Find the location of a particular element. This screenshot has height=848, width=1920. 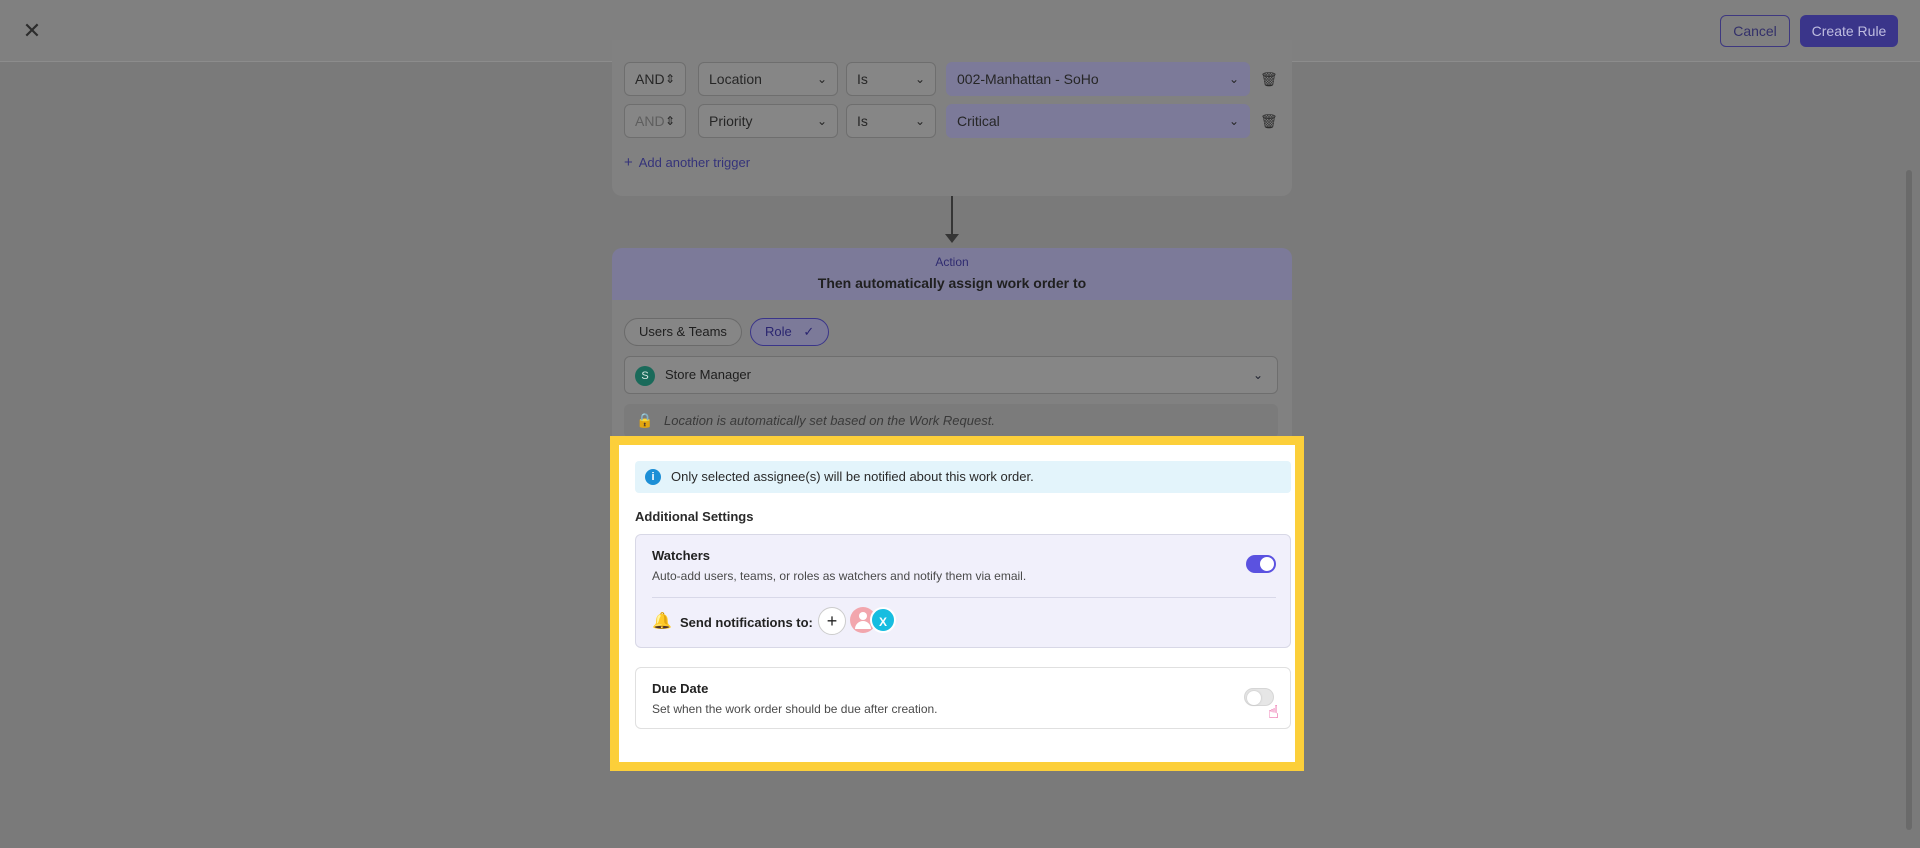

avatar: S is located at coordinates (645, 376).